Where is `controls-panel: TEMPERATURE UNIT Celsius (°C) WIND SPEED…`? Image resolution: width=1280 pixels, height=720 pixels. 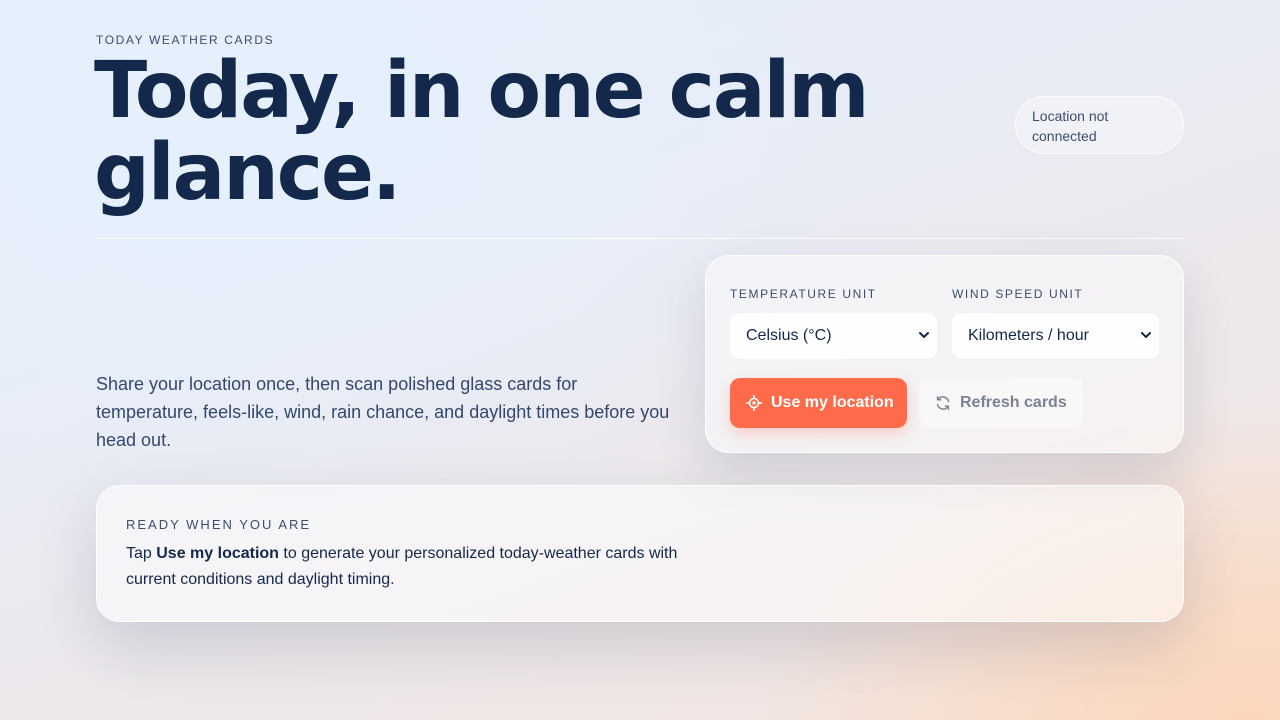 controls-panel: TEMPERATURE UNIT Celsius (°C) WIND SPEED… is located at coordinates (944, 354).